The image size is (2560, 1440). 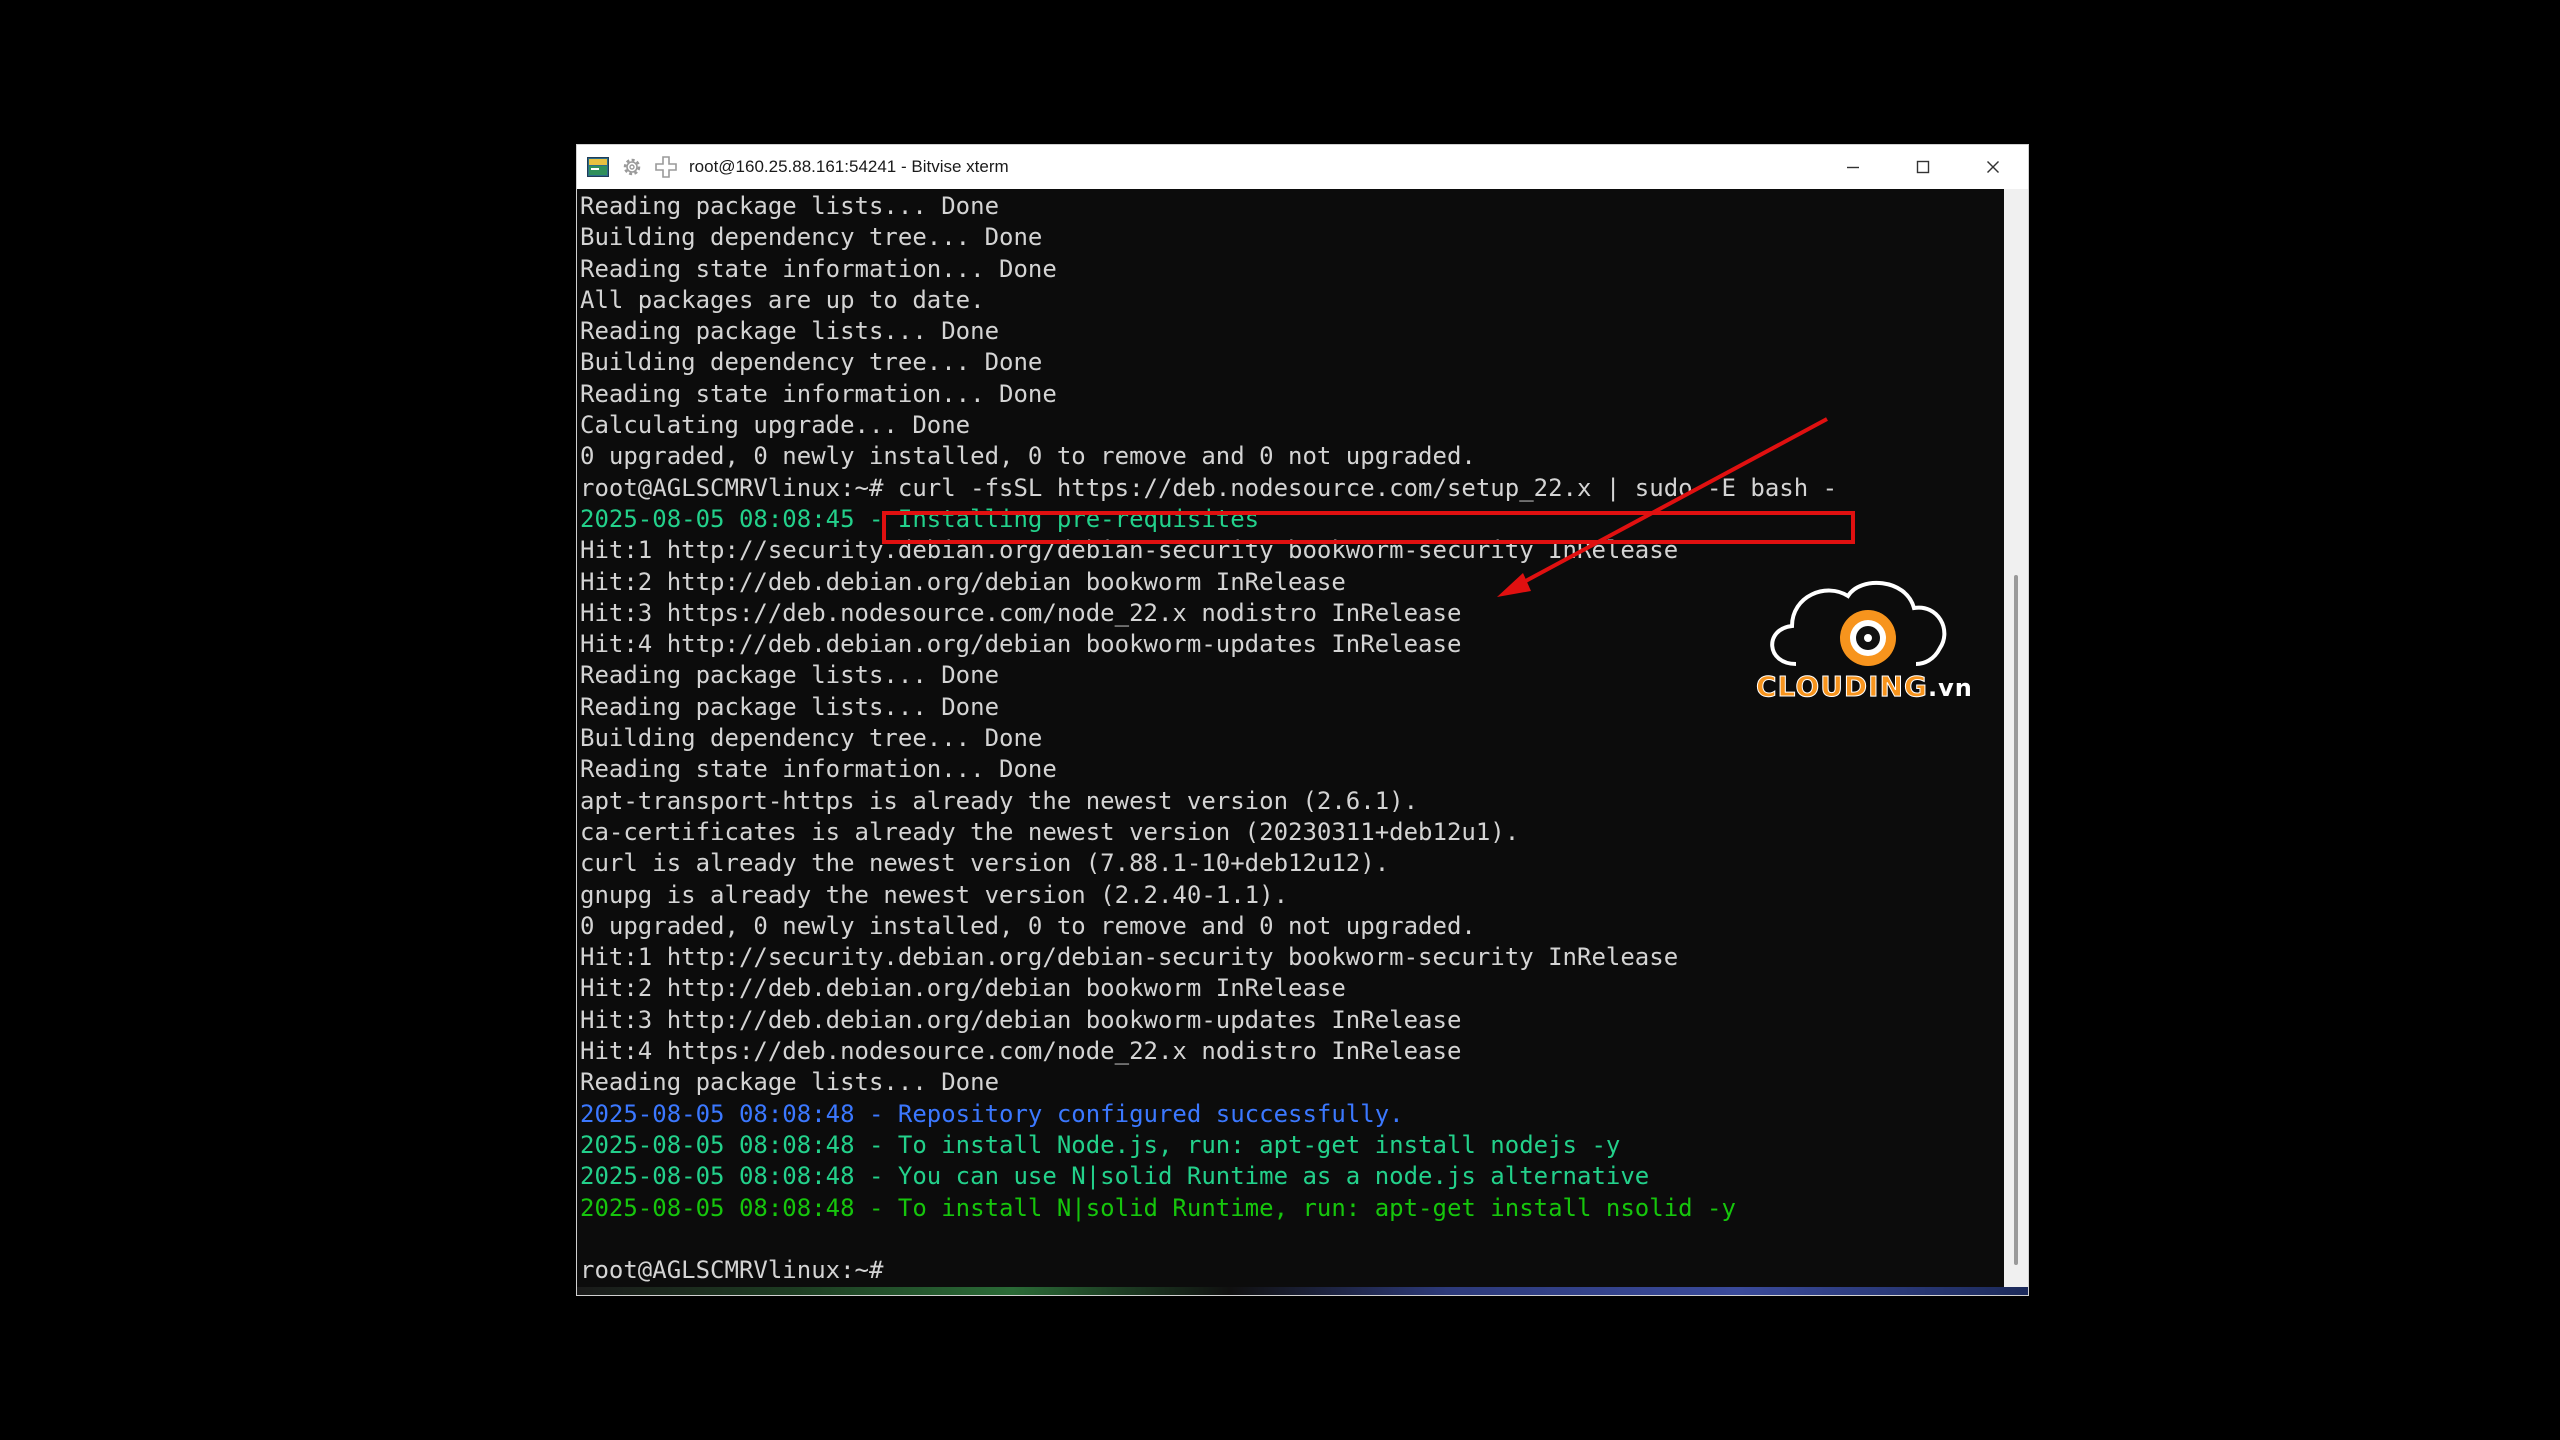 What do you see at coordinates (1302, 1291) in the screenshot?
I see `desktop-background-strip` at bounding box center [1302, 1291].